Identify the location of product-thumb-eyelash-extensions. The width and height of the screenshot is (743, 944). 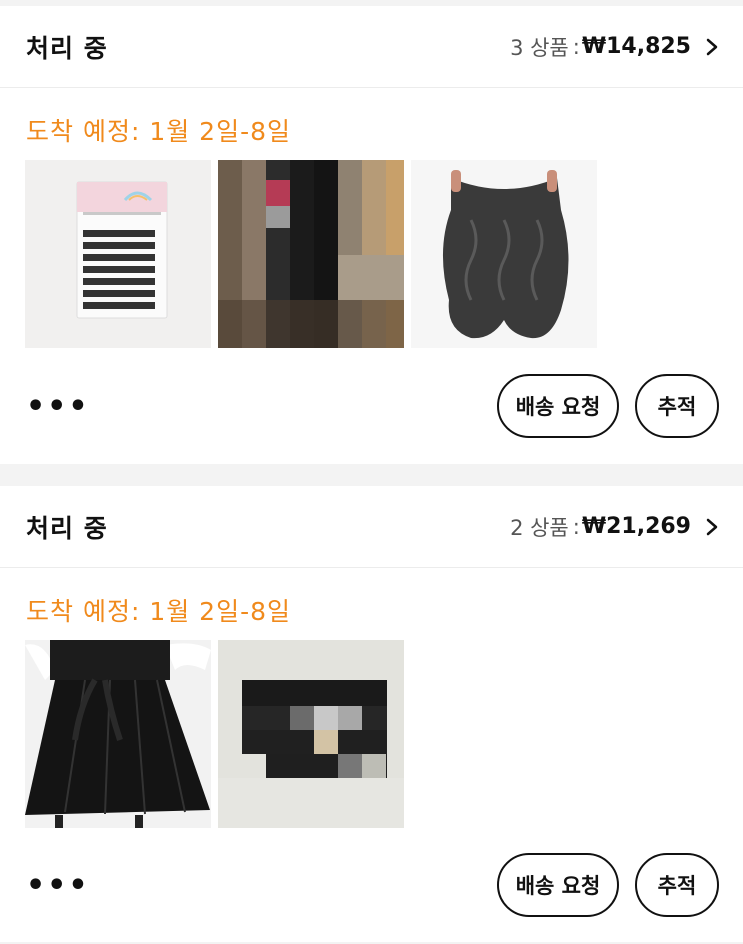
(118, 254).